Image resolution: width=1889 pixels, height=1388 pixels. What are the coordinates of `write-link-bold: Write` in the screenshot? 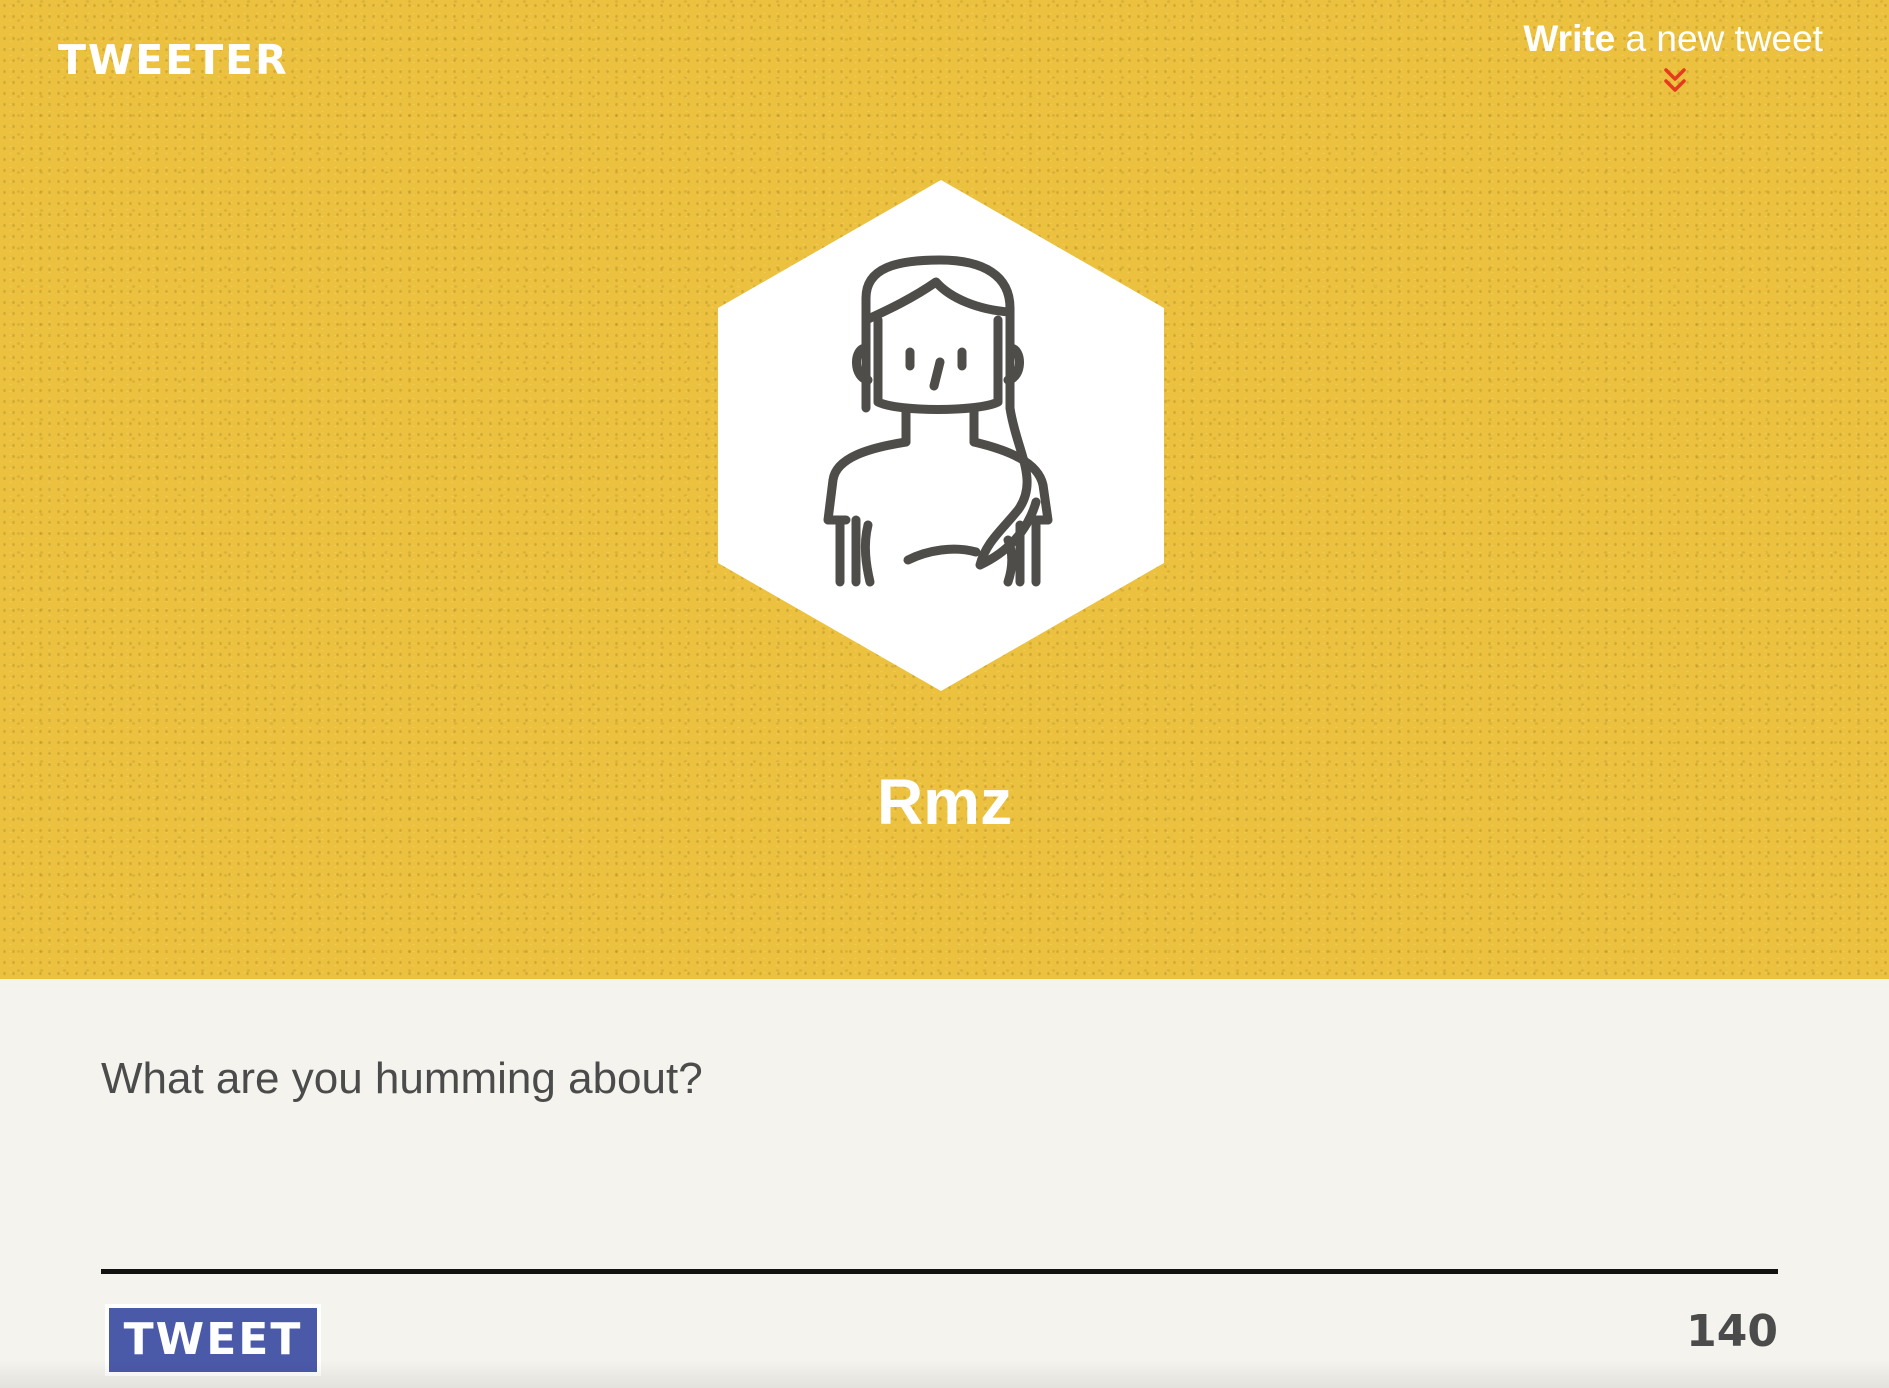 It's located at (1569, 38).